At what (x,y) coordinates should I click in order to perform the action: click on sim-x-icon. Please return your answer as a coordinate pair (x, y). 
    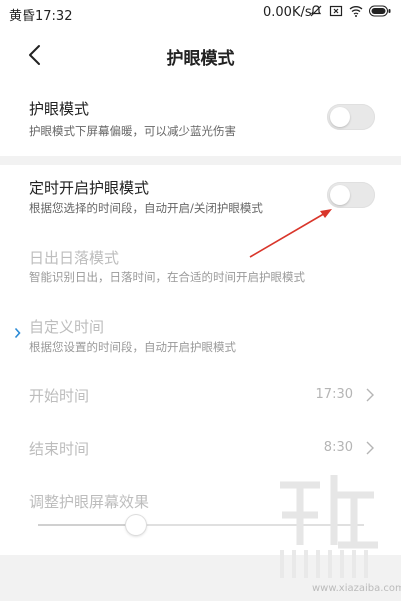
    Looking at the image, I should click on (336, 11).